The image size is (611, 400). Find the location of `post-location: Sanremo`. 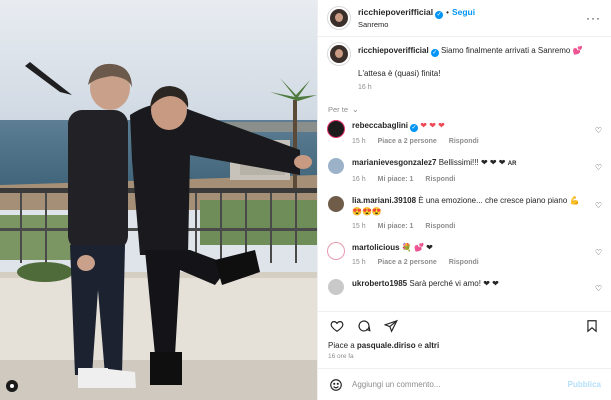

post-location: Sanremo is located at coordinates (416, 25).